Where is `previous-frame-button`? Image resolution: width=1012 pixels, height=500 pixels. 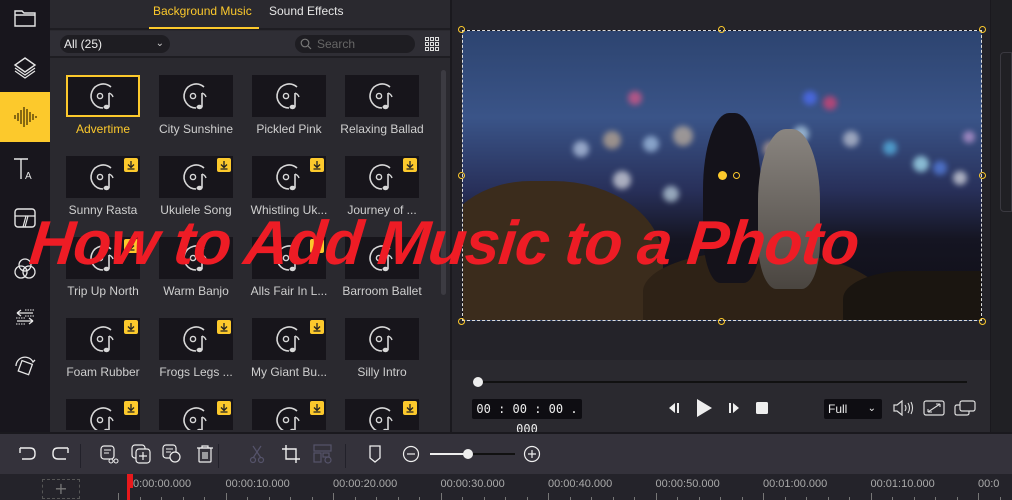 previous-frame-button is located at coordinates (674, 408).